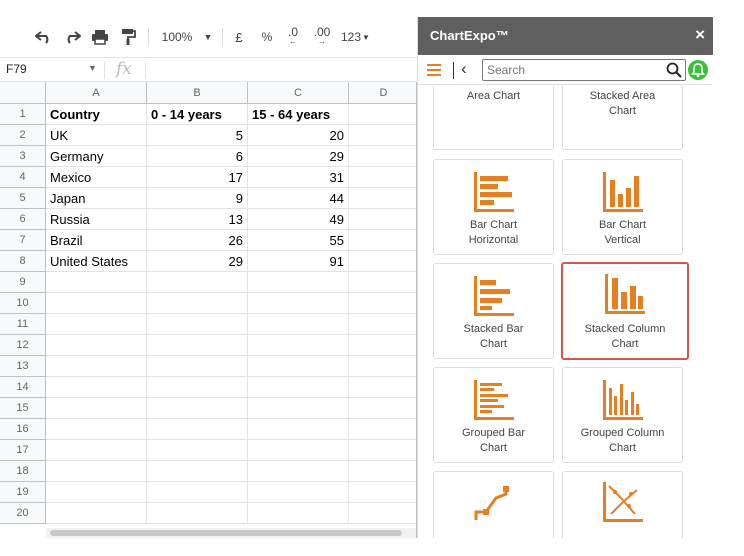 Image resolution: width=744 pixels, height=556 pixels. Describe the element at coordinates (92, 68) in the screenshot. I see `name-box-dropdown-icon: ▼` at that location.